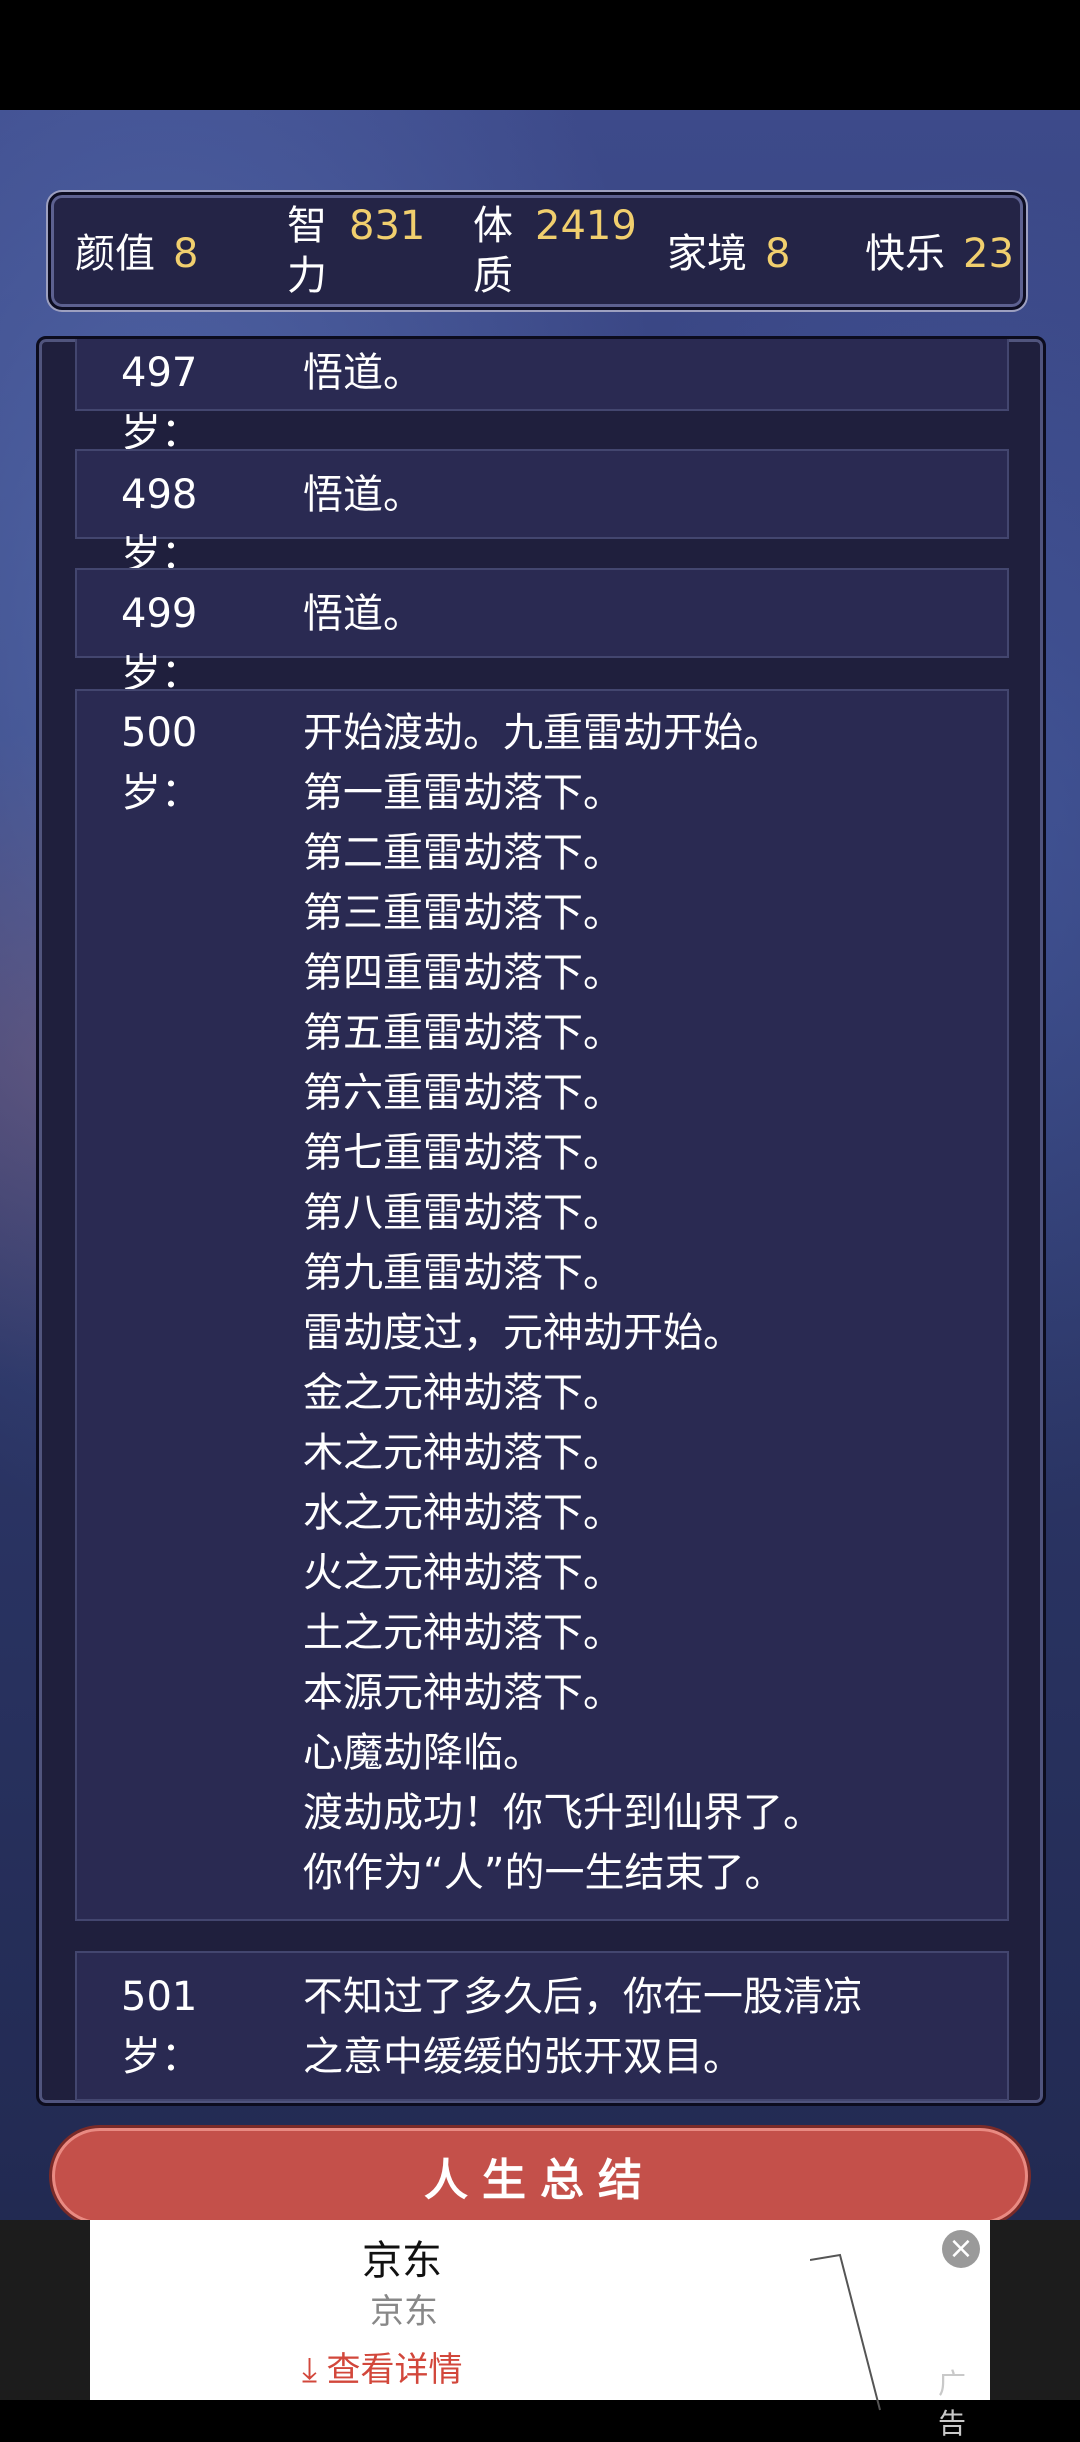 This screenshot has height=2442, width=1080. What do you see at coordinates (463, 1093) in the screenshot?
I see `log-line: 第六重雷劫落下。` at bounding box center [463, 1093].